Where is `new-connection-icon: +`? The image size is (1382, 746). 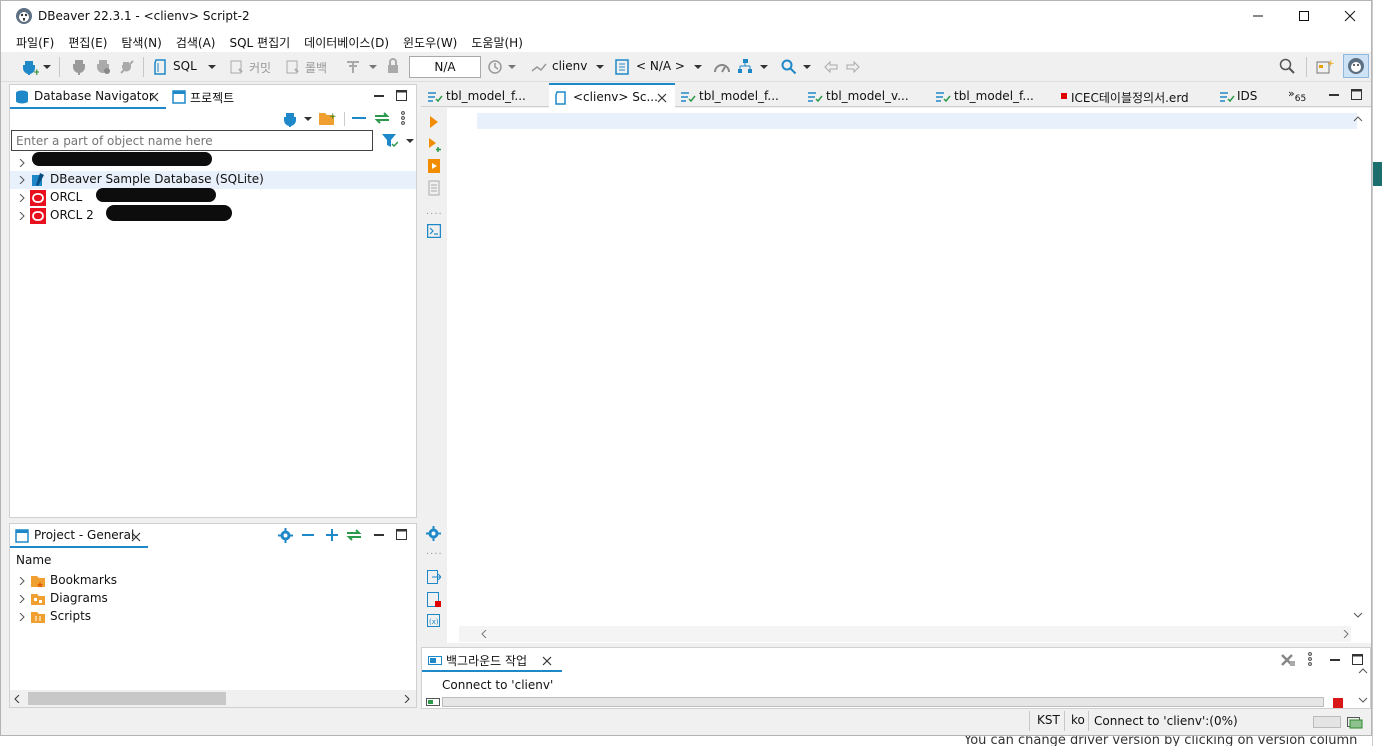
new-connection-icon: + is located at coordinates (30, 67).